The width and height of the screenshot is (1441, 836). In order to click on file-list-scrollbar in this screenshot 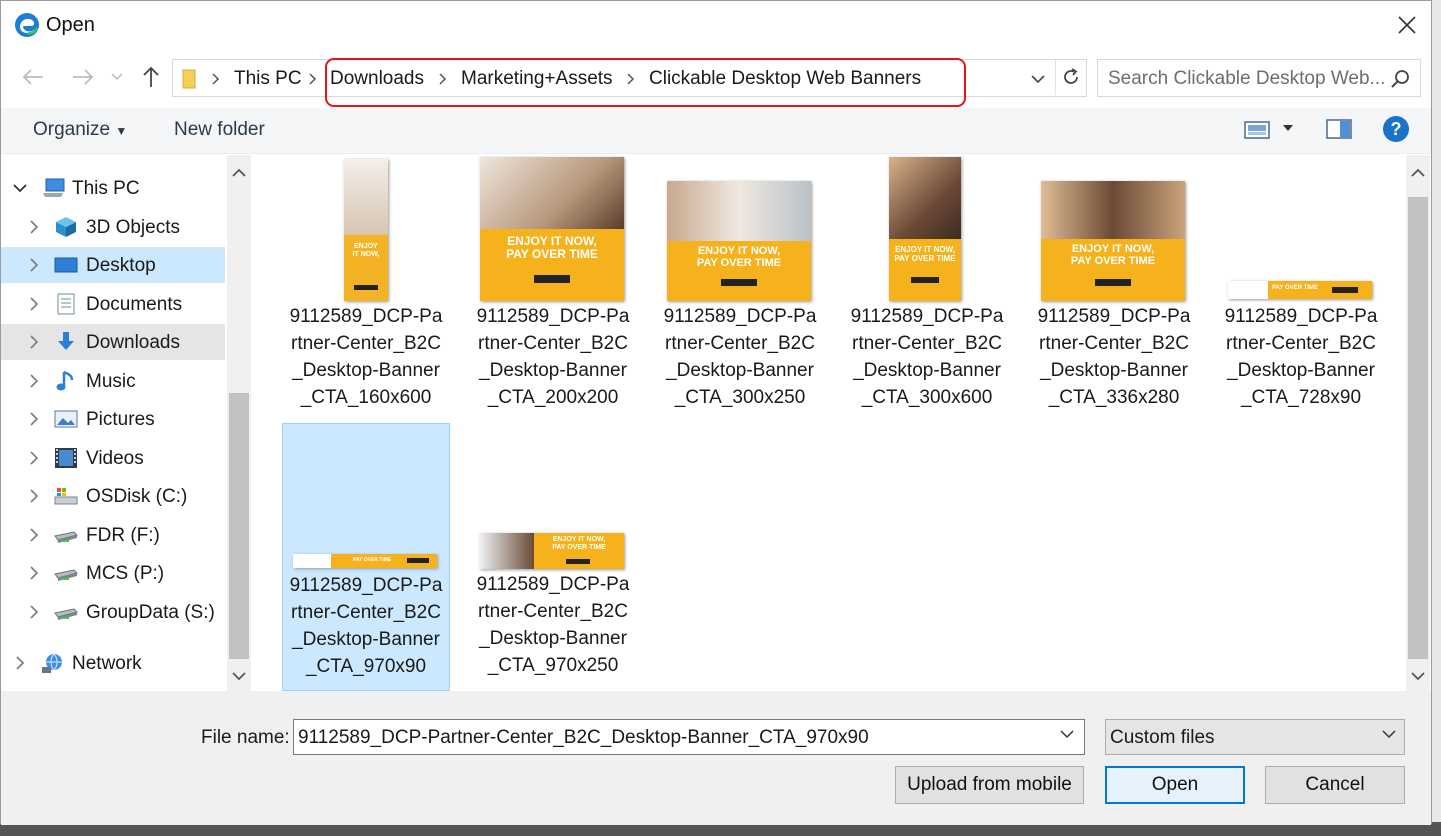, I will do `click(1418, 423)`.